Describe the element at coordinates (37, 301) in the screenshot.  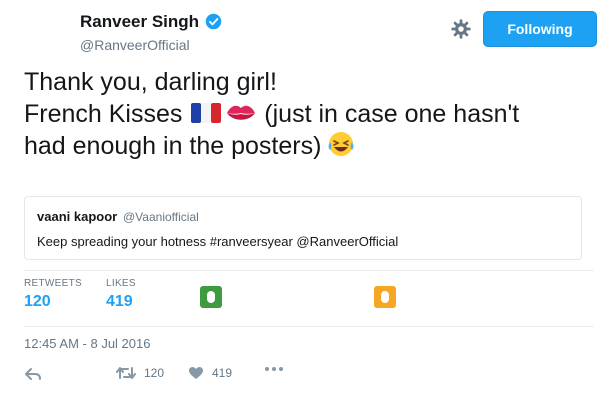
I see `retweets-count: 120` at that location.